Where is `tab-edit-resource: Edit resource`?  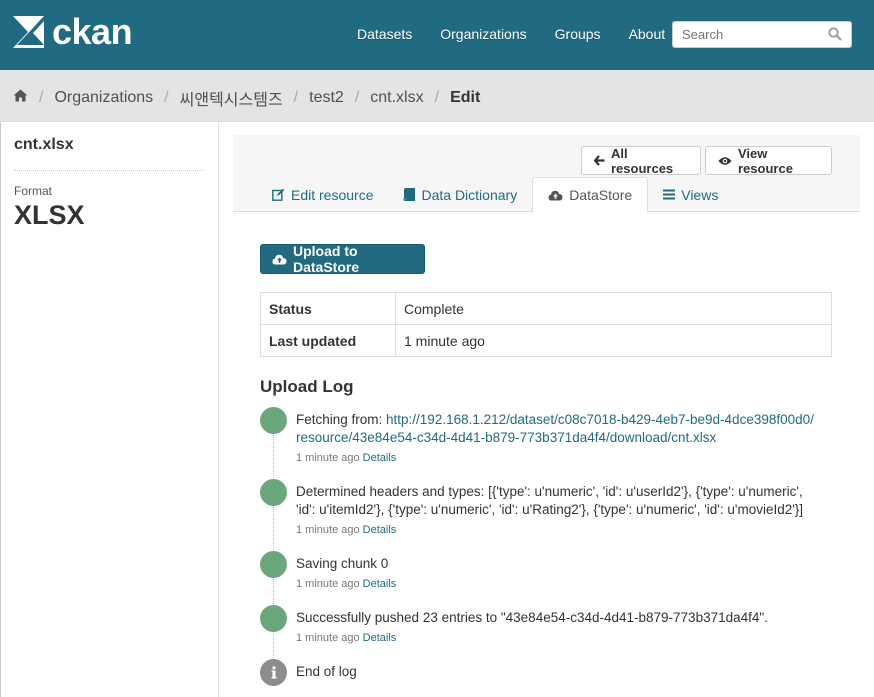 tab-edit-resource: Edit resource is located at coordinates (322, 194).